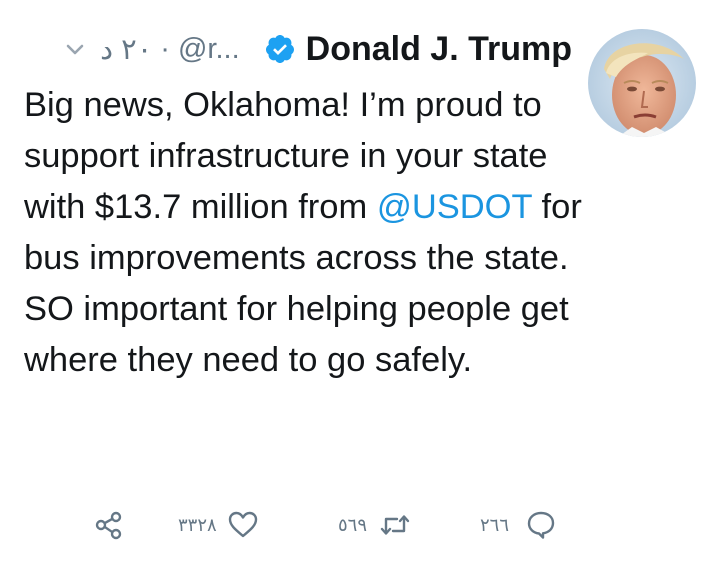 Image resolution: width=720 pixels, height=566 pixels. I want to click on avatar, so click(642, 83).